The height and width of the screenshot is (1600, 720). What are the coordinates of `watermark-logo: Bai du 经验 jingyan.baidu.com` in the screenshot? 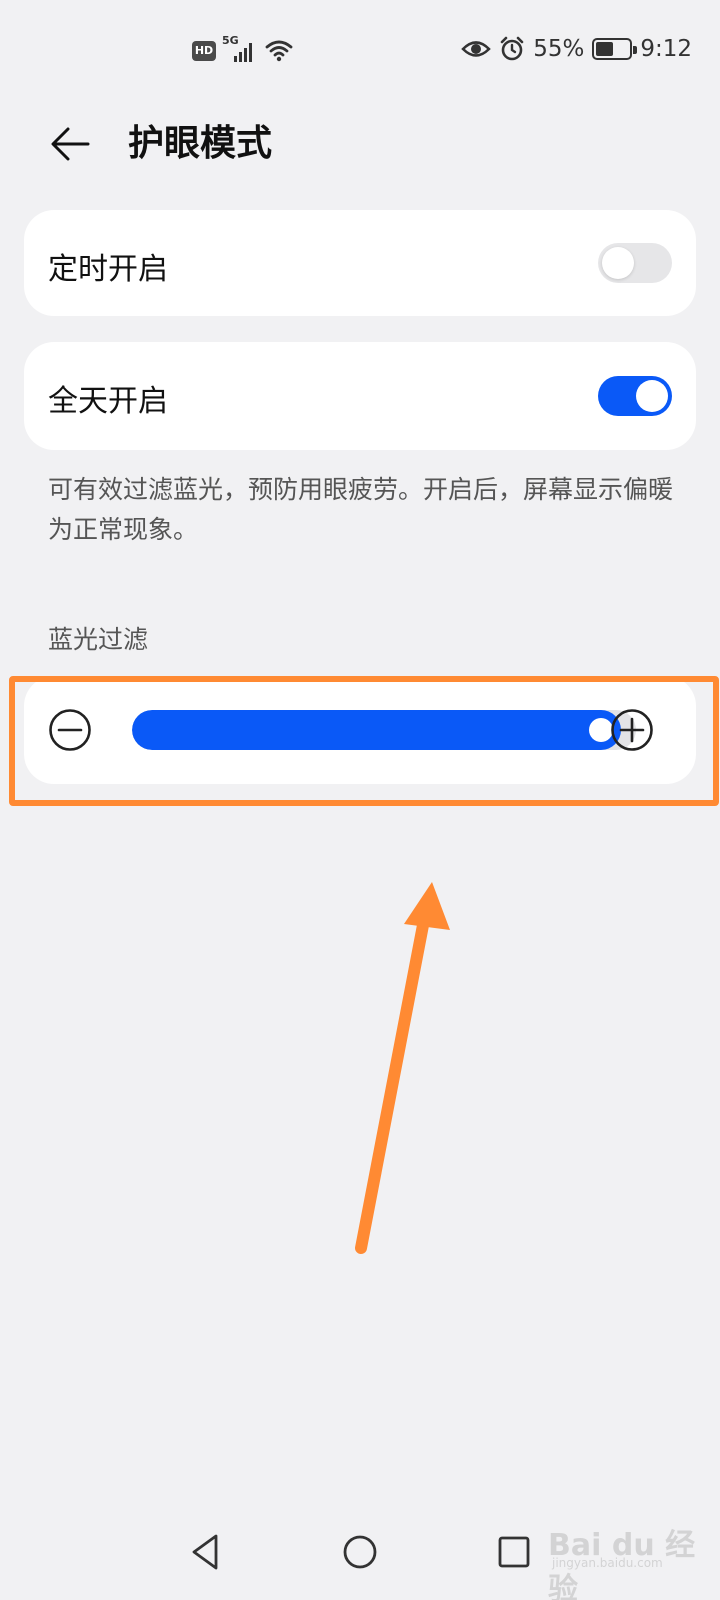 It's located at (623, 1555).